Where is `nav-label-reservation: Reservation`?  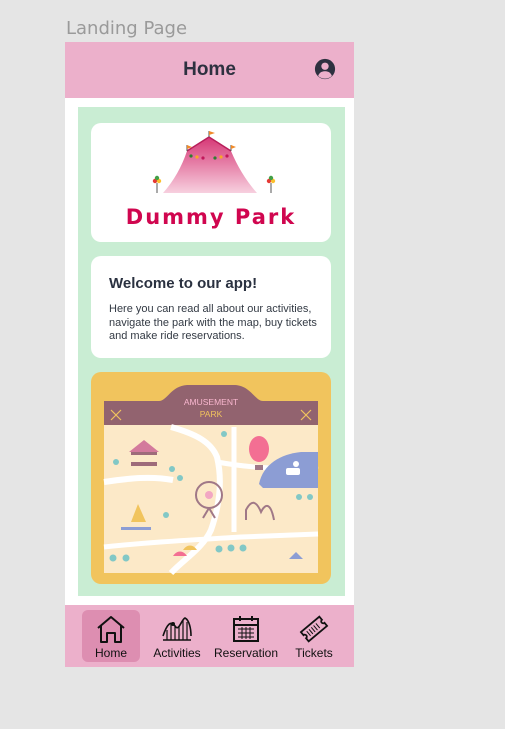 nav-label-reservation: Reservation is located at coordinates (246, 653).